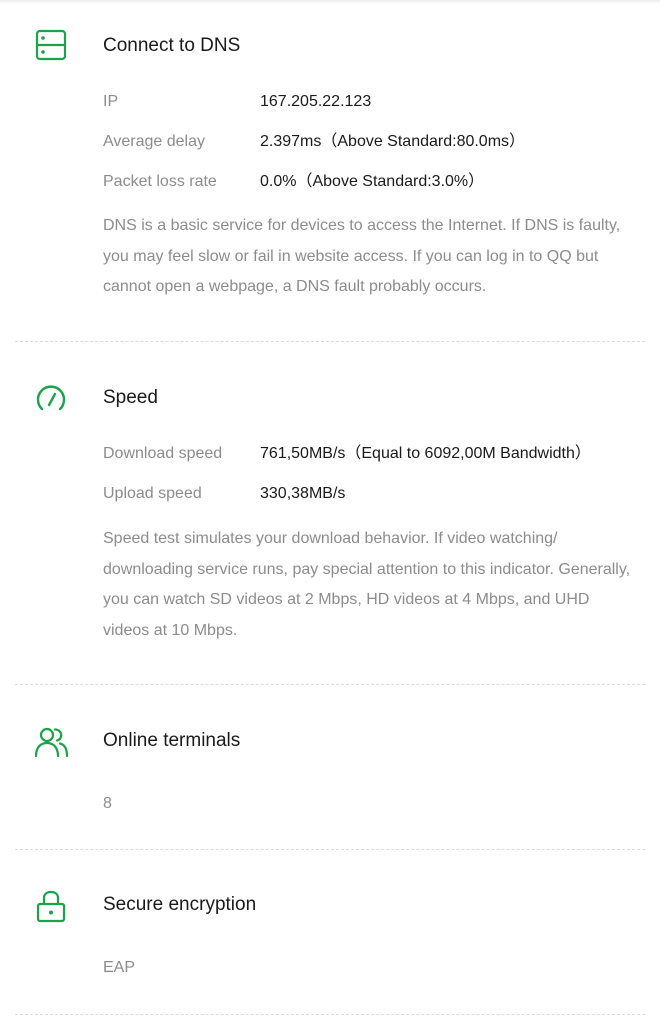 This screenshot has width=660, height=1024. I want to click on upload-speed-label: Upload speed, so click(152, 493).